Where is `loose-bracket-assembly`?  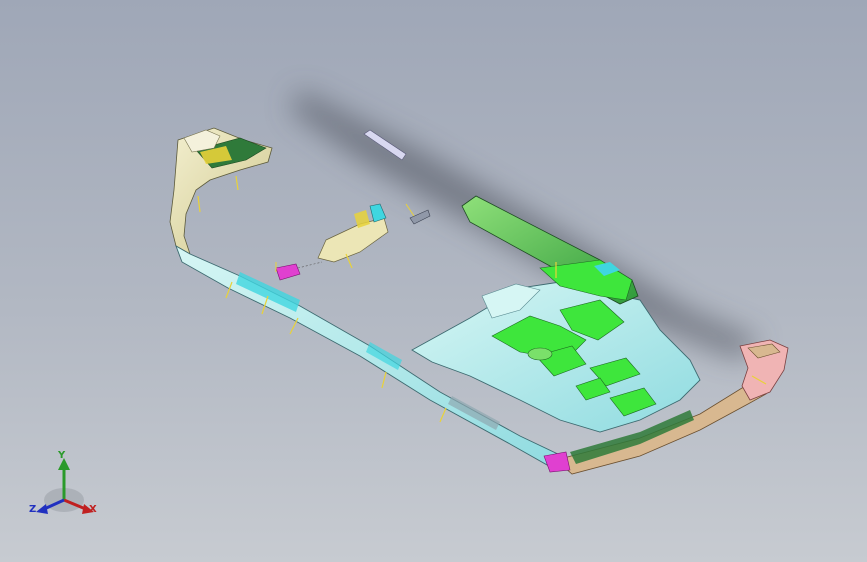
loose-bracket-assembly is located at coordinates (353, 236).